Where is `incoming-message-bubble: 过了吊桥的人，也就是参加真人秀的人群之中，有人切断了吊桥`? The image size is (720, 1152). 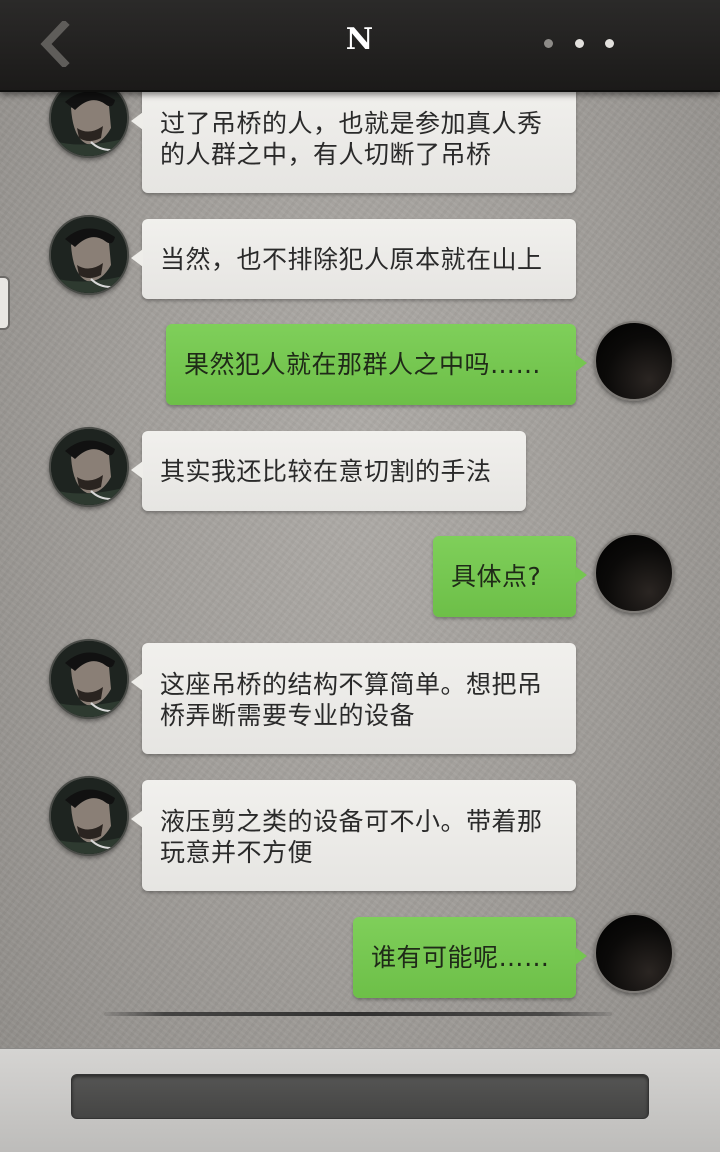
incoming-message-bubble: 过了吊桥的人，也就是参加真人秀的人群之中，有人切断了吊桥 is located at coordinates (353, 137).